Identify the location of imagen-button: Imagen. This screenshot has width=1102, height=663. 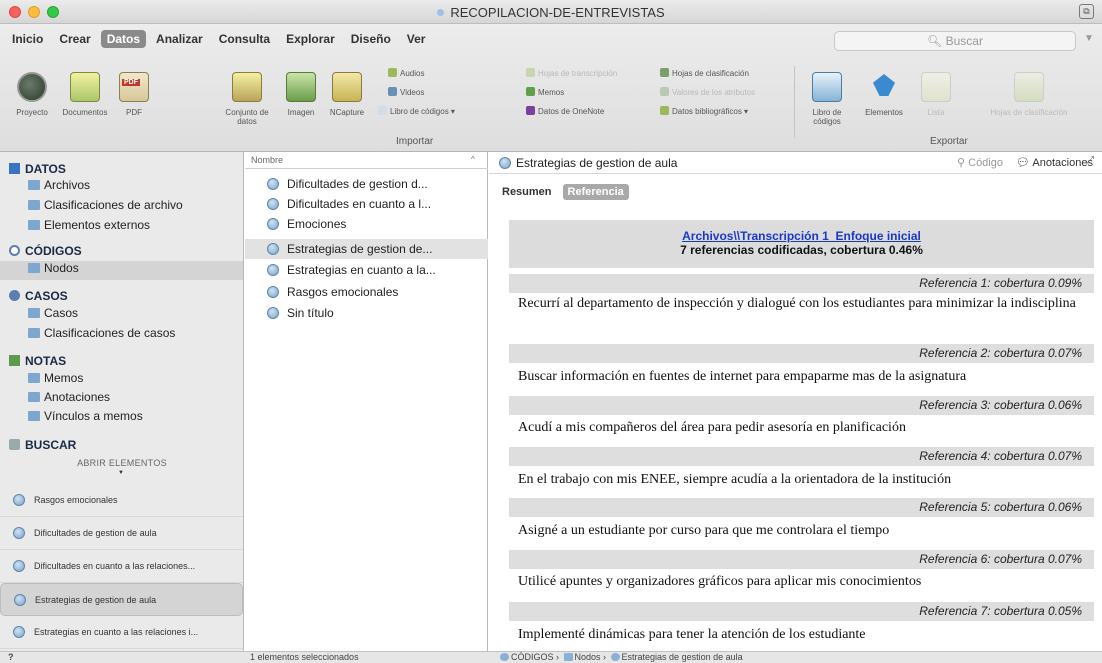
(301, 94).